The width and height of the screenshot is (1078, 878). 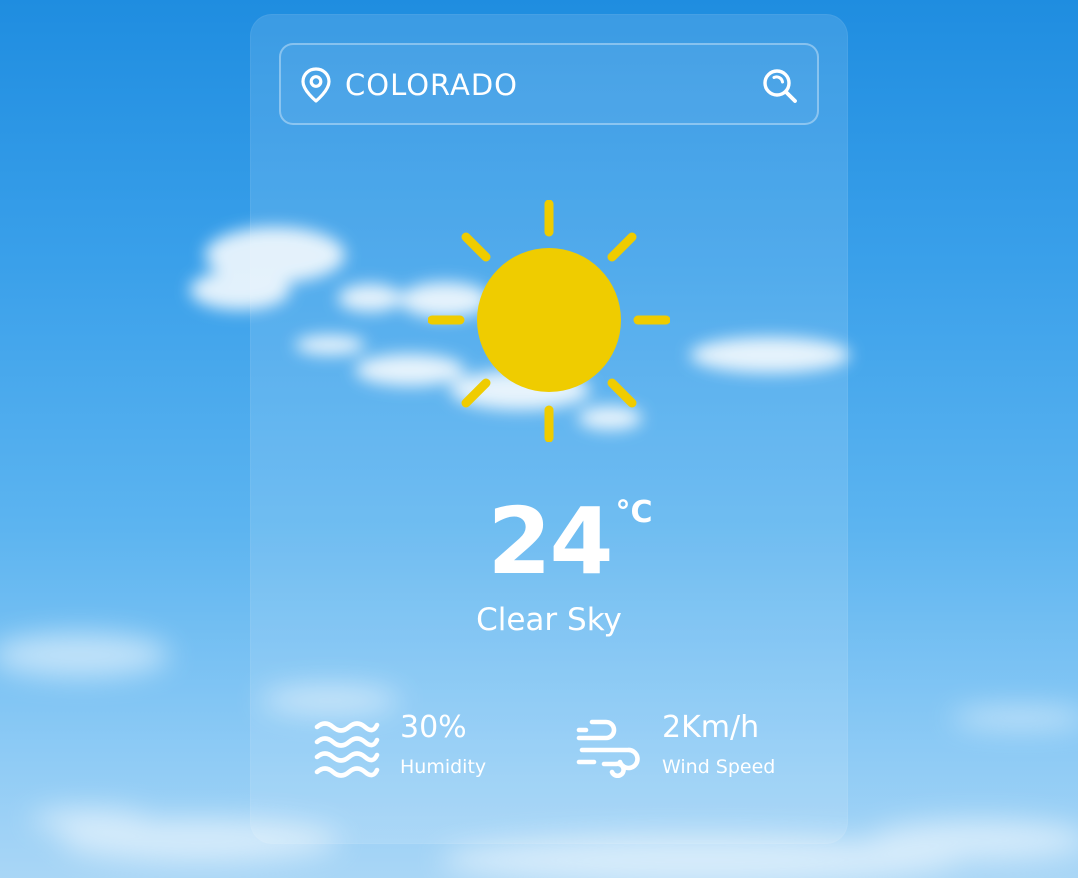 I want to click on map-pin-icon, so click(x=316, y=85).